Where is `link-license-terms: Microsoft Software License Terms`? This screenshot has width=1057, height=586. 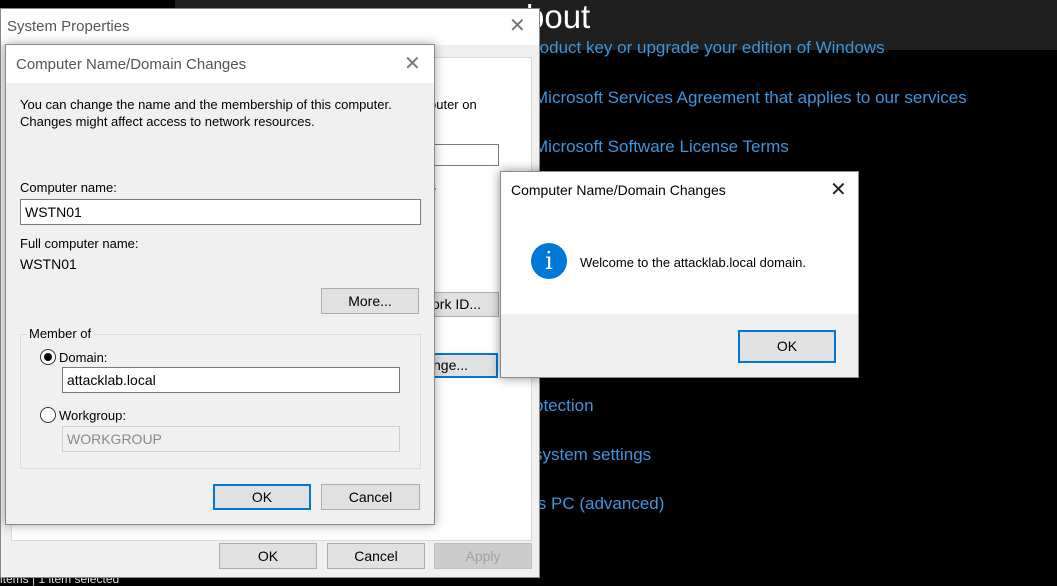
link-license-terms: Microsoft Software License Terms is located at coordinates (661, 147).